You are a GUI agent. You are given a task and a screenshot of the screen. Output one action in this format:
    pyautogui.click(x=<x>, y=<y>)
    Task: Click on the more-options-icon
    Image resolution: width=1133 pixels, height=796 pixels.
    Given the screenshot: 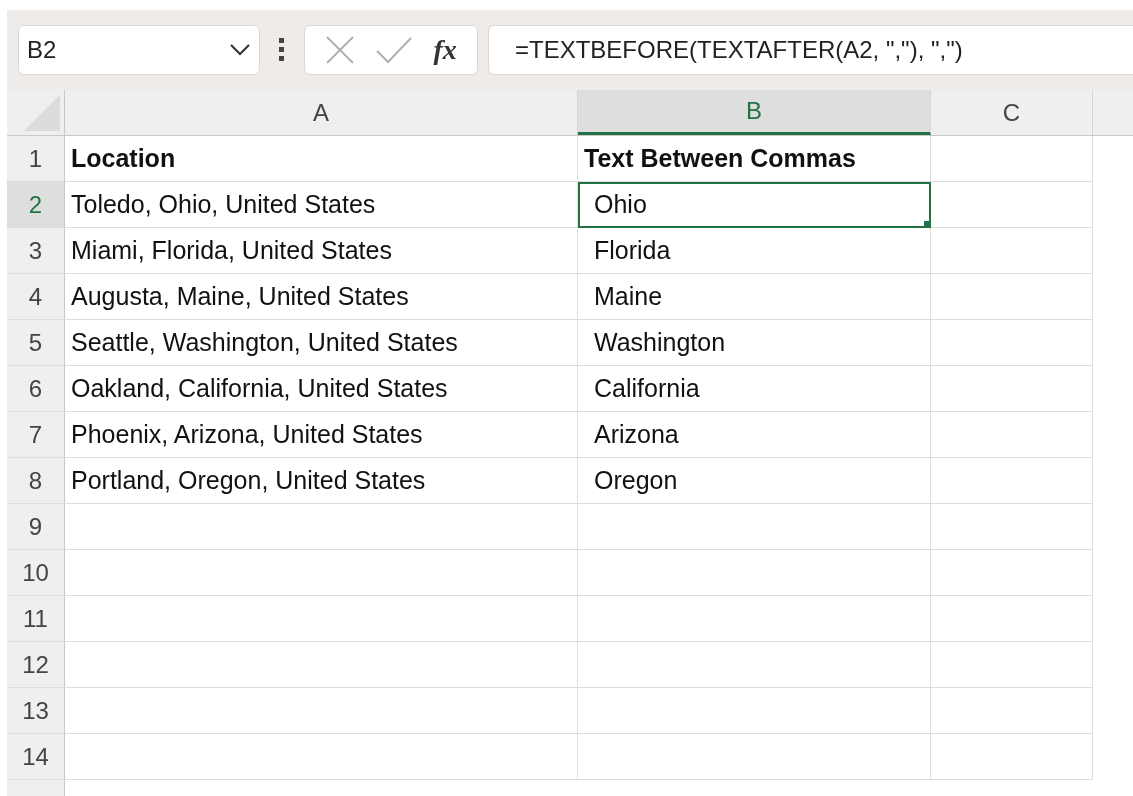 What is the action you would take?
    pyautogui.click(x=282, y=50)
    